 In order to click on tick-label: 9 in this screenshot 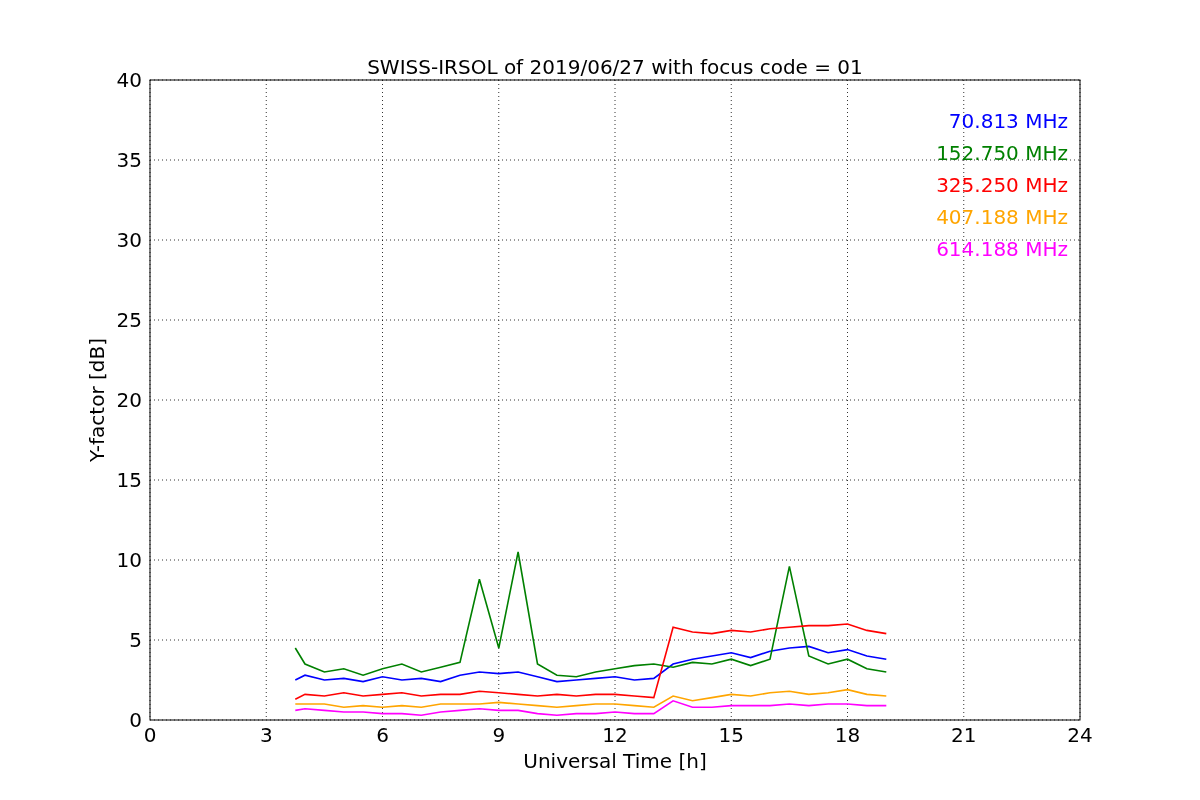, I will do `click(499, 735)`.